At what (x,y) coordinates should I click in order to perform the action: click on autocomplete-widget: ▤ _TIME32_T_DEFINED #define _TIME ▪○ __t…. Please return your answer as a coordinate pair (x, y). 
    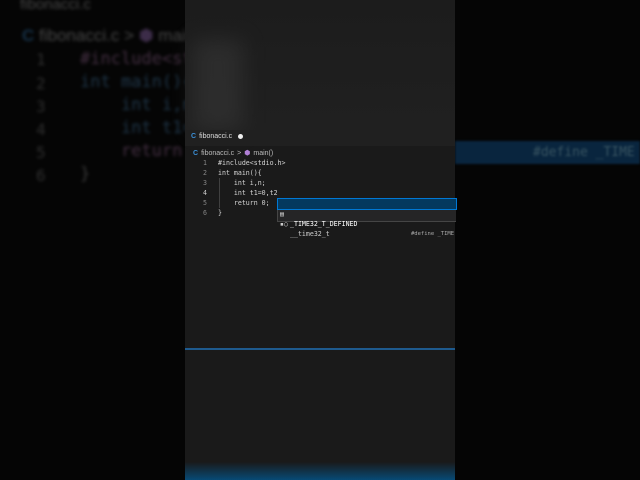
    Looking at the image, I should click on (367, 218).